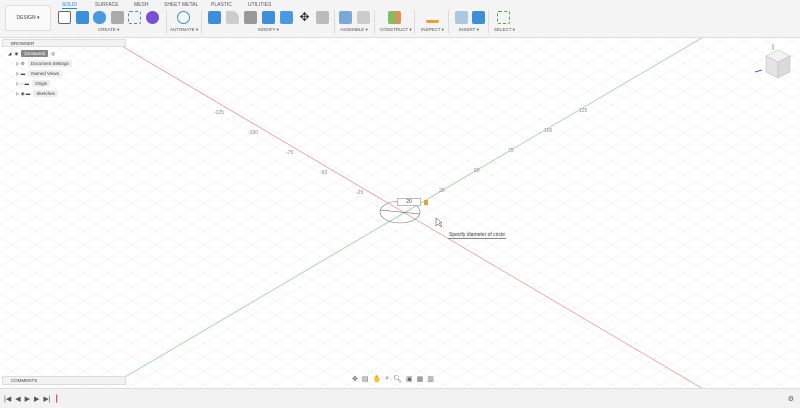 The height and width of the screenshot is (408, 800). I want to click on eye-icon: ◉, so click(16, 54).